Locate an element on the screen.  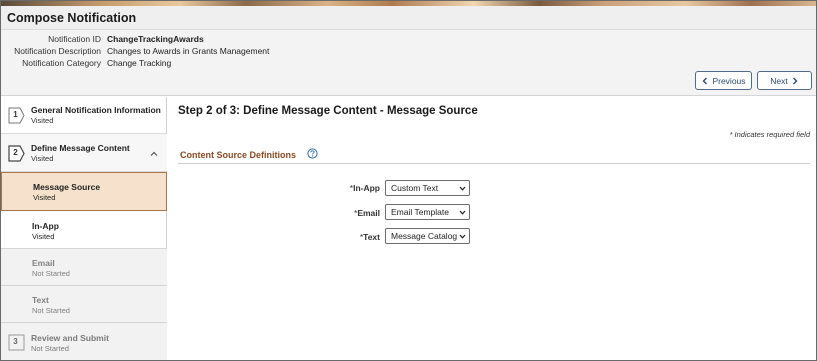
previous-button: Previous is located at coordinates (723, 80).